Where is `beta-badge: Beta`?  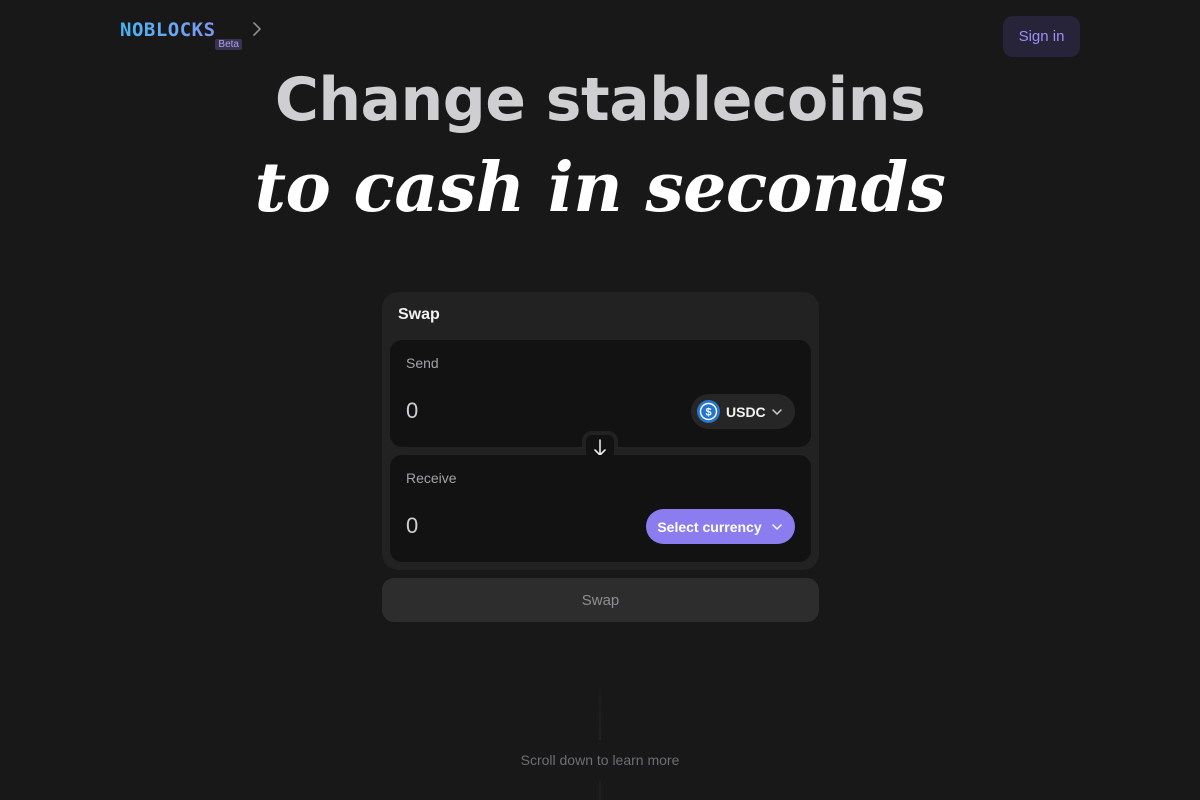
beta-badge: Beta is located at coordinates (228, 44).